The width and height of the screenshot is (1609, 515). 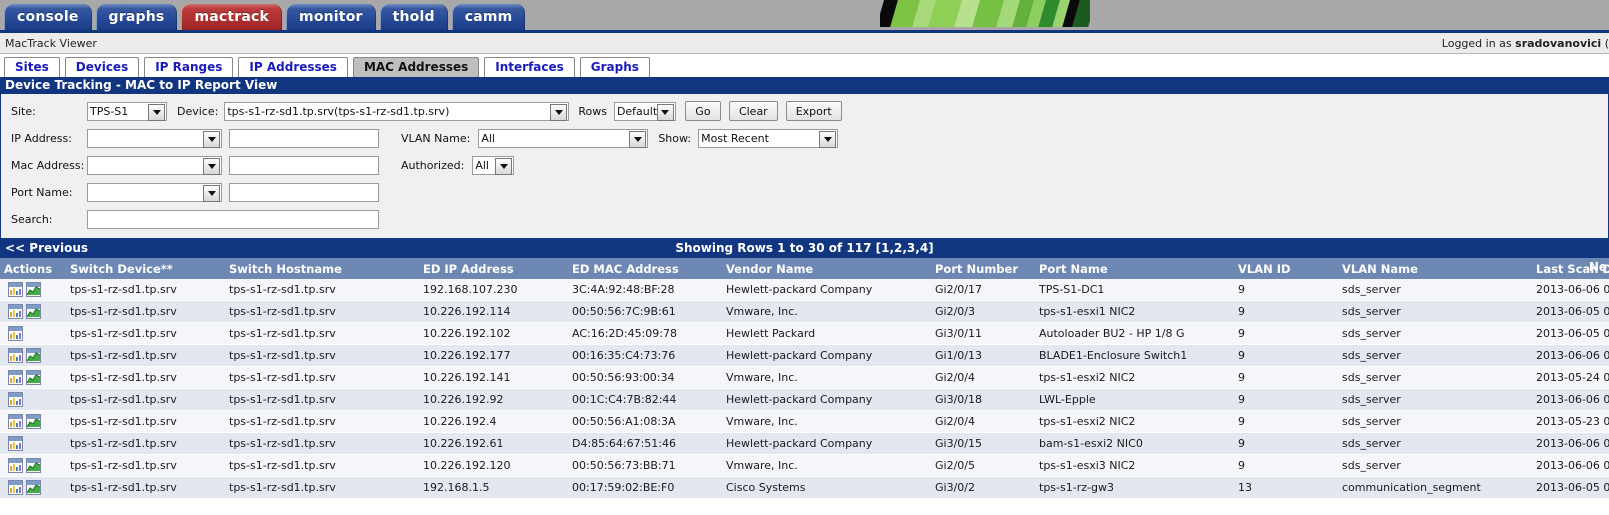 I want to click on search-input, so click(x=233, y=219).